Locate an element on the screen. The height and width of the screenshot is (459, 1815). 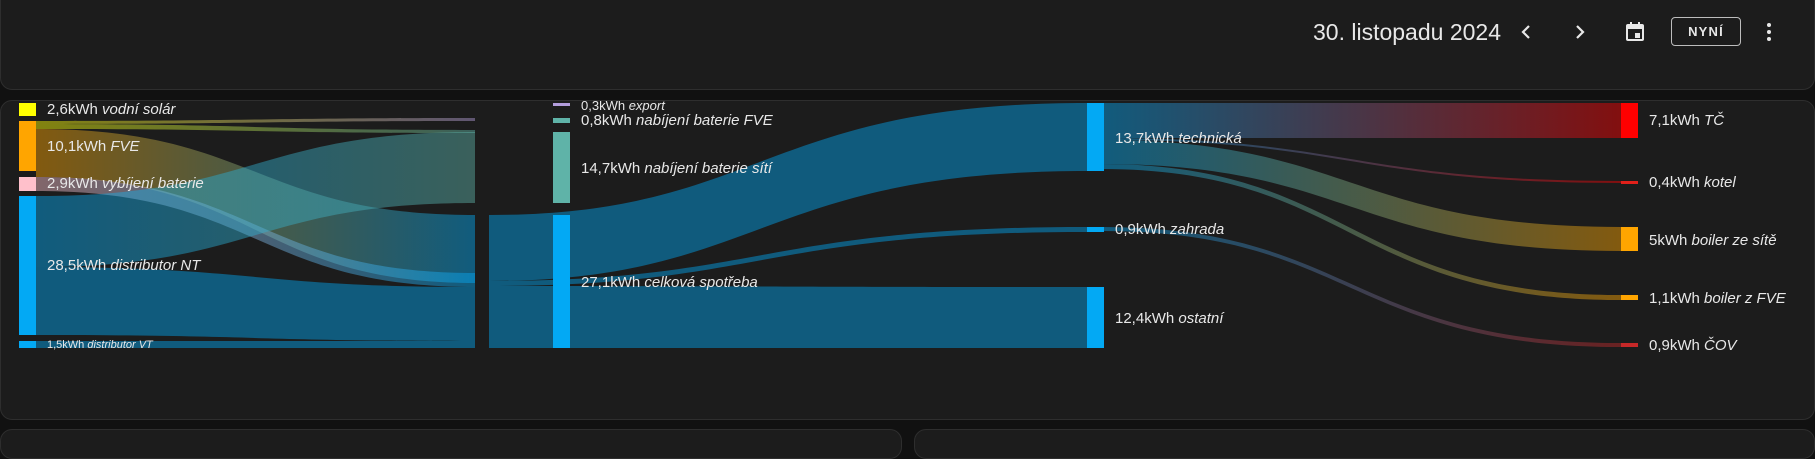
label-cov: 0,9kWh ČOV is located at coordinates (1694, 345).